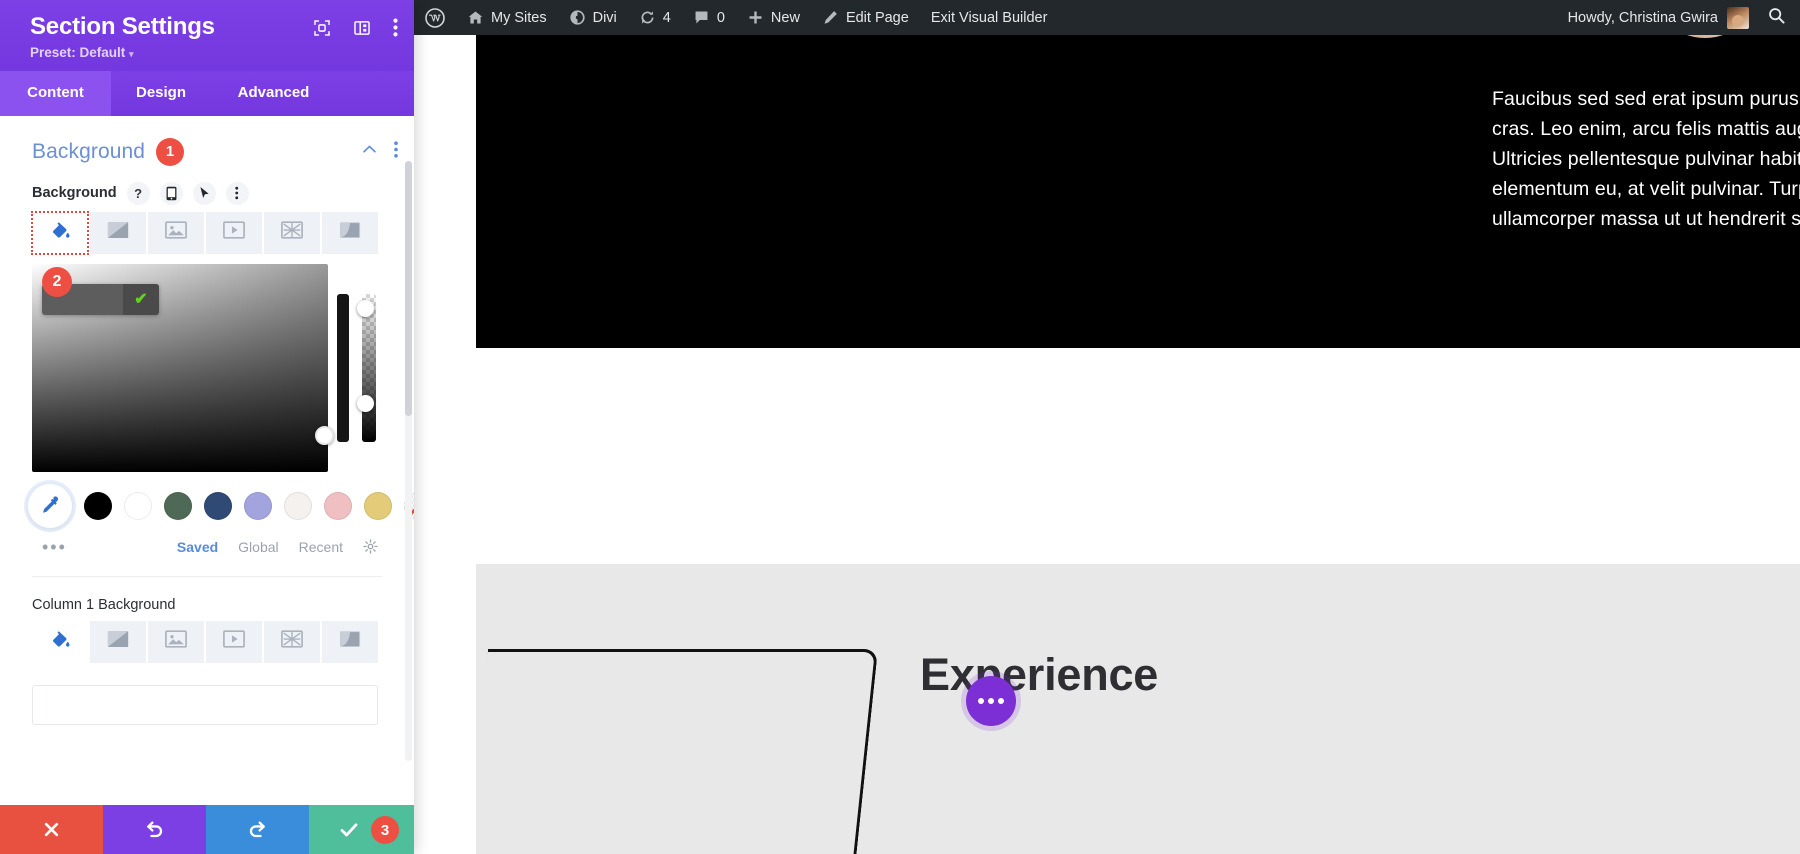  I want to click on redo-arrow-icon, so click(257, 829).